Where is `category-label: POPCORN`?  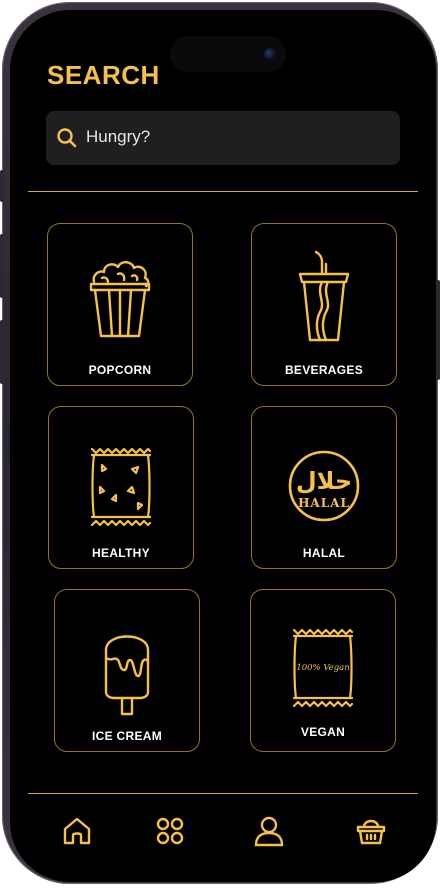 category-label: POPCORN is located at coordinates (120, 370).